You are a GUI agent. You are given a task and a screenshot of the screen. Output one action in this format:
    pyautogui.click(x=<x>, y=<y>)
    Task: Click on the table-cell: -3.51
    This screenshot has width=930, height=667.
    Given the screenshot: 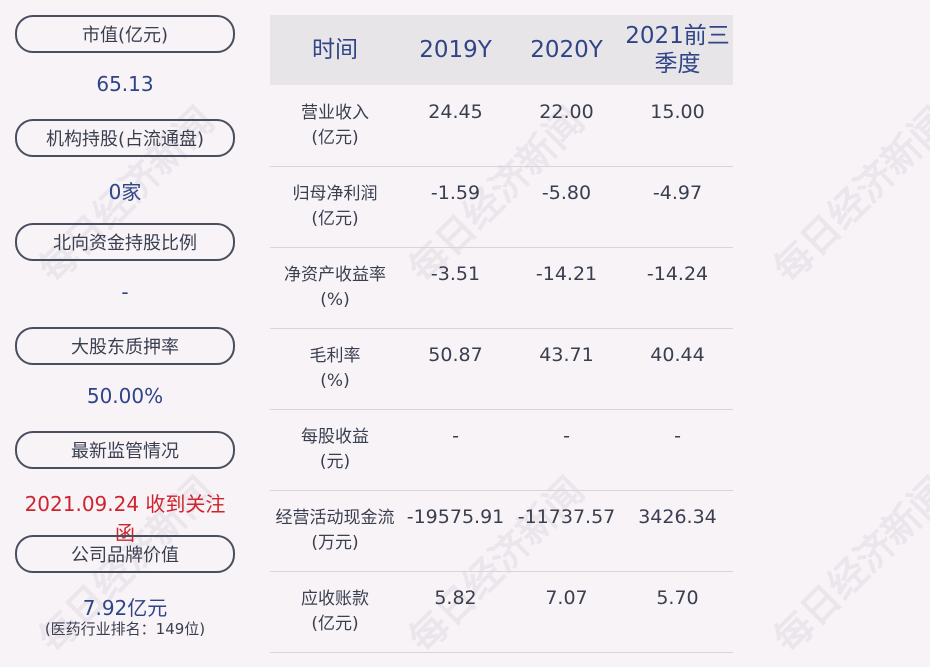 What is the action you would take?
    pyautogui.click(x=455, y=274)
    